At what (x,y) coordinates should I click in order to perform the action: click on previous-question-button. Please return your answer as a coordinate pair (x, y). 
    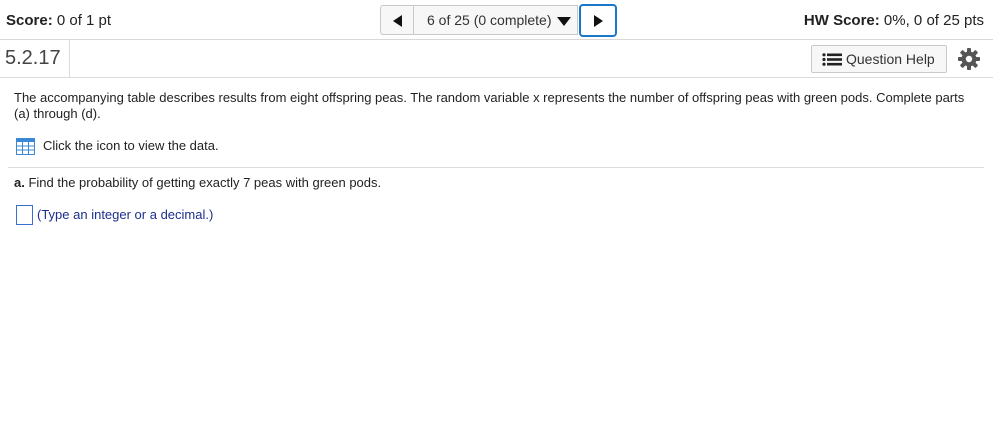
    Looking at the image, I should click on (397, 20).